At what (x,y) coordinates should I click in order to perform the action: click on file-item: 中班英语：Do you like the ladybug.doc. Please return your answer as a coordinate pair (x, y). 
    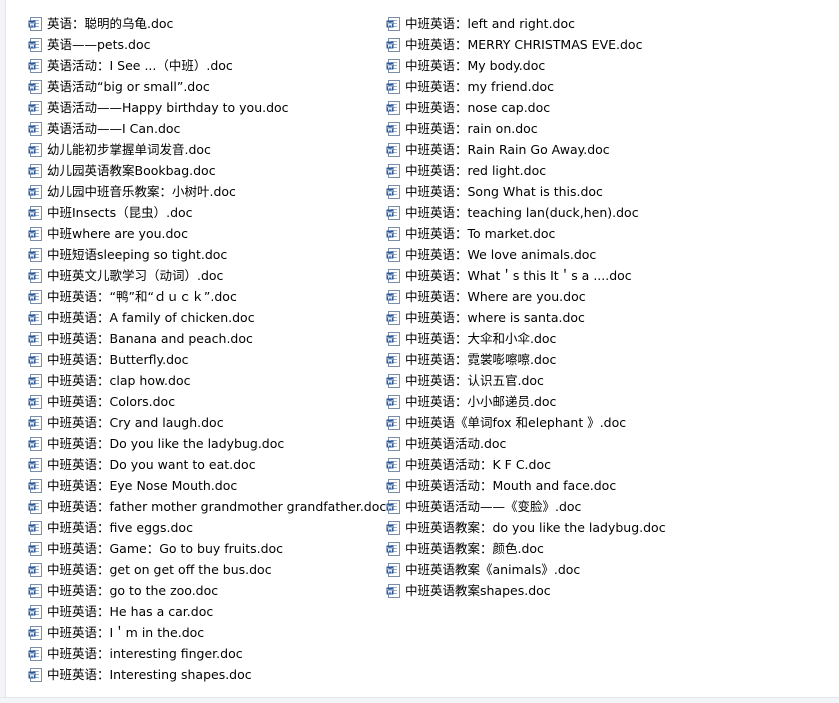
    Looking at the image, I should click on (207, 443).